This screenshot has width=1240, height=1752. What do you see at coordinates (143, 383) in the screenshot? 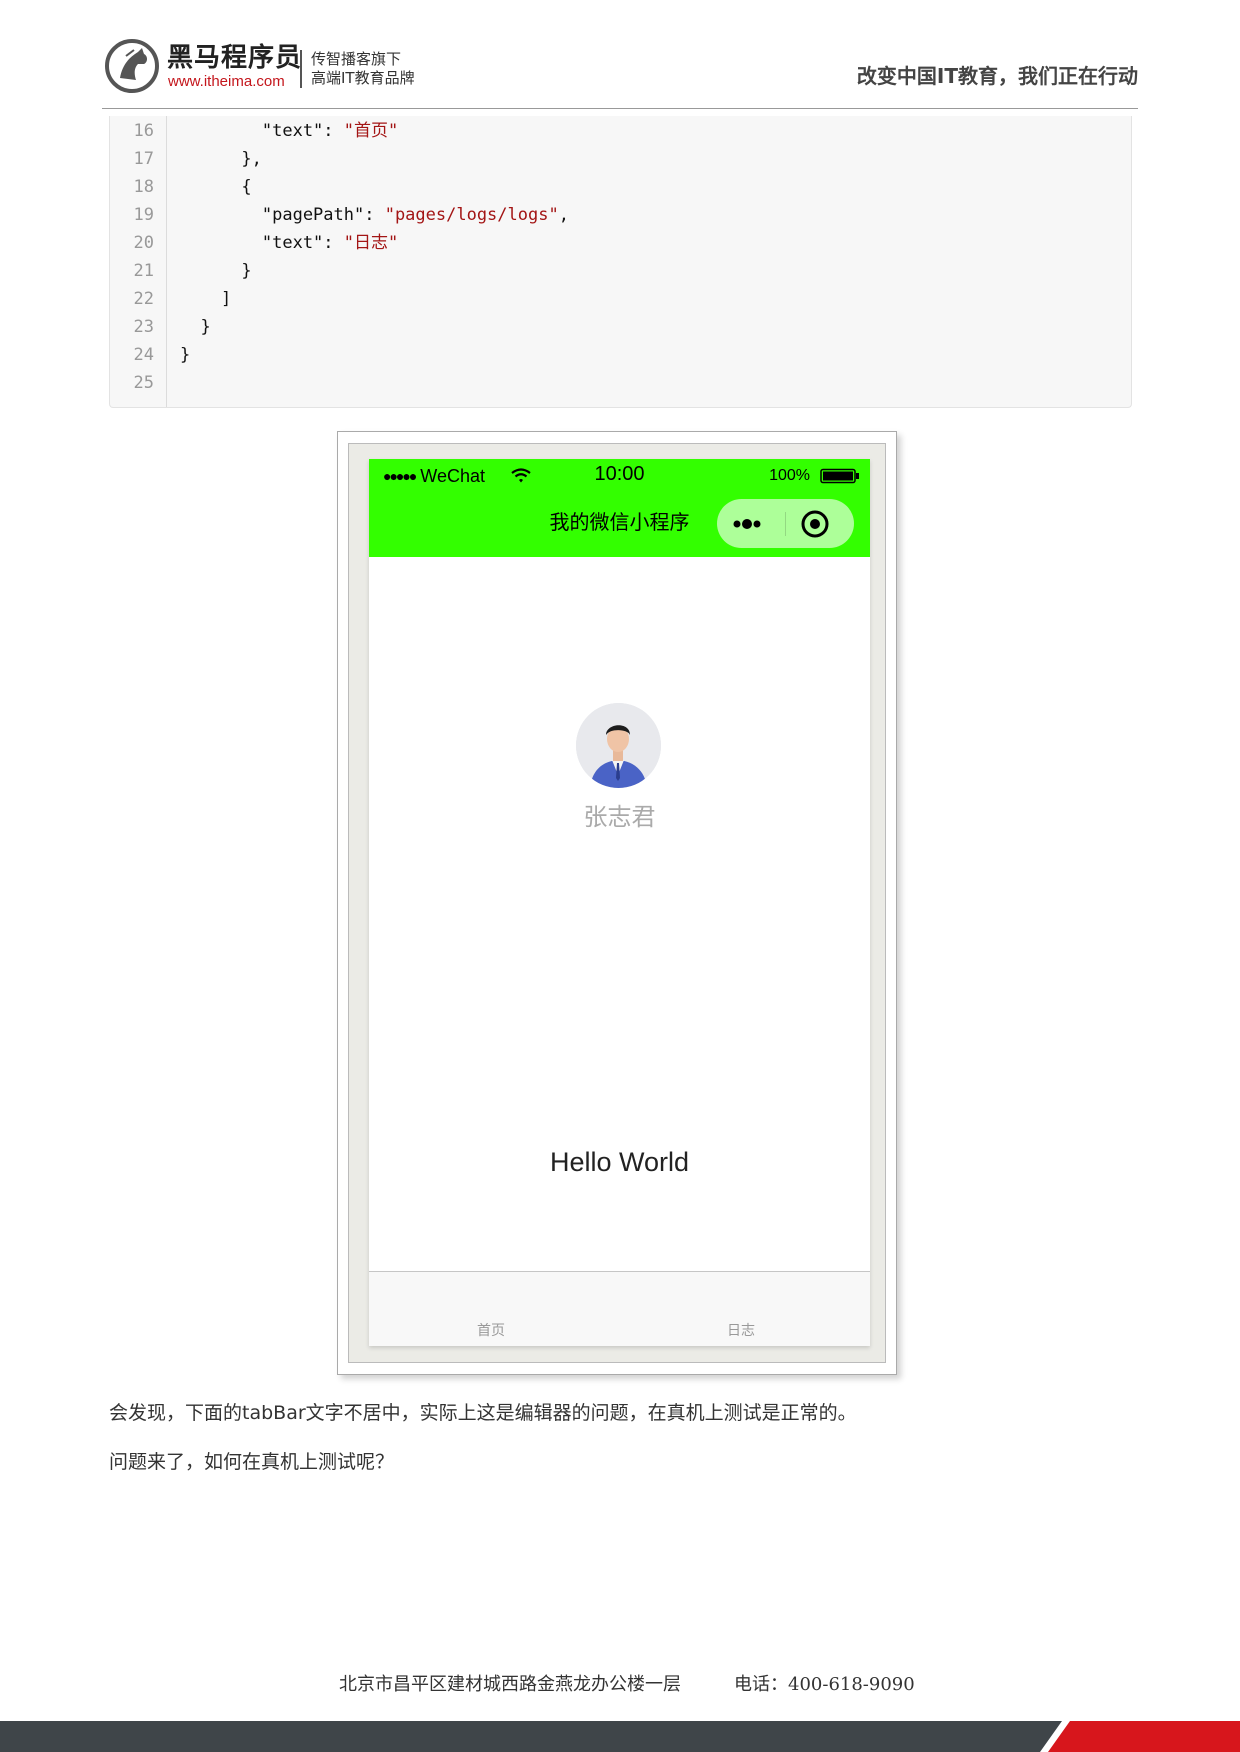
I see `line-number: 25` at bounding box center [143, 383].